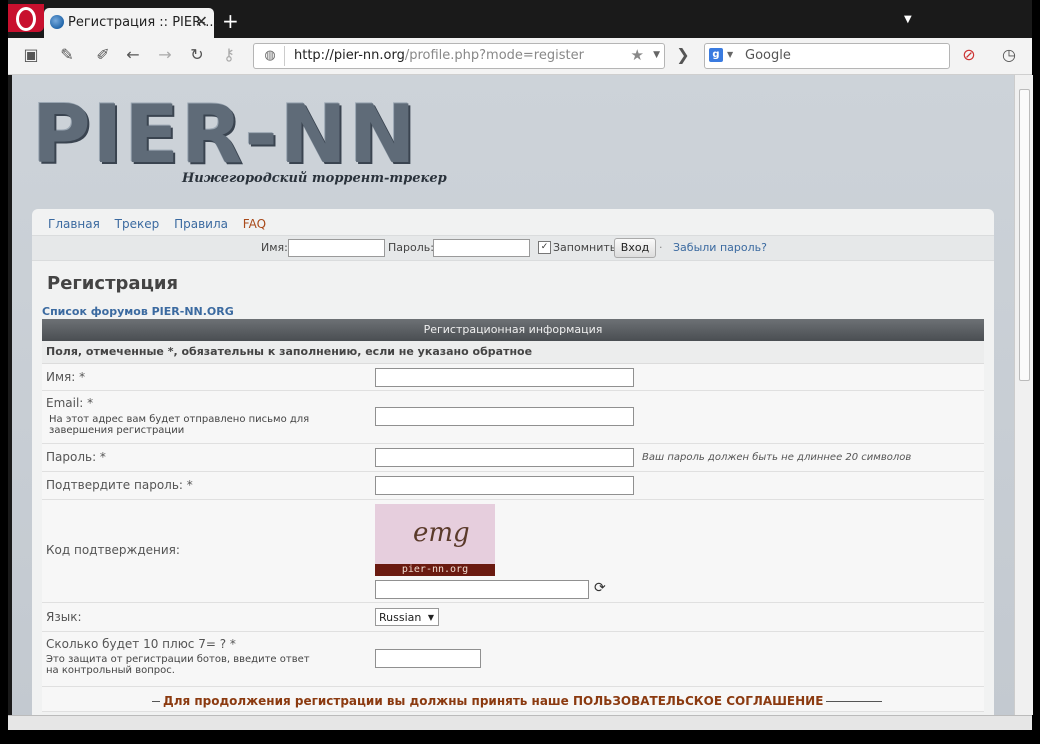 The height and width of the screenshot is (744, 1040). What do you see at coordinates (504, 457) in the screenshot?
I see `password-input` at bounding box center [504, 457].